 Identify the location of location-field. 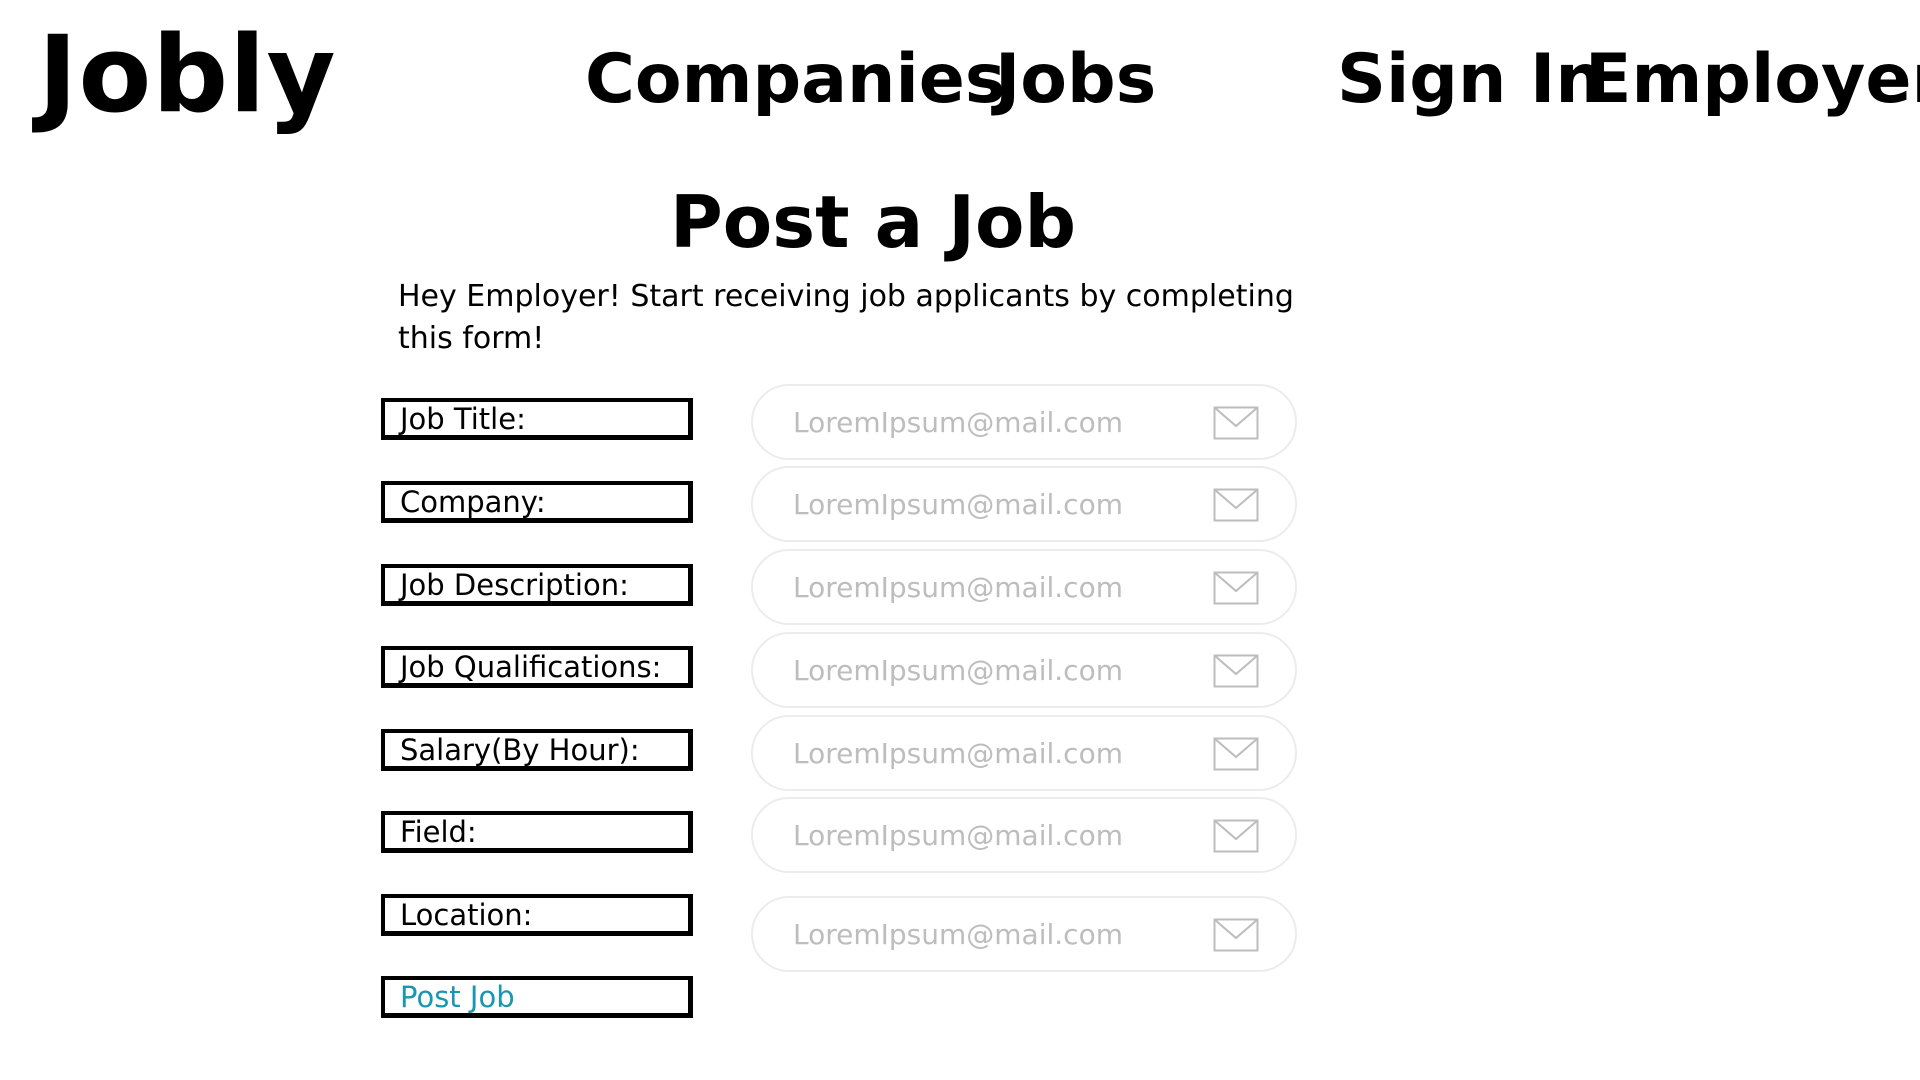
(1024, 934).